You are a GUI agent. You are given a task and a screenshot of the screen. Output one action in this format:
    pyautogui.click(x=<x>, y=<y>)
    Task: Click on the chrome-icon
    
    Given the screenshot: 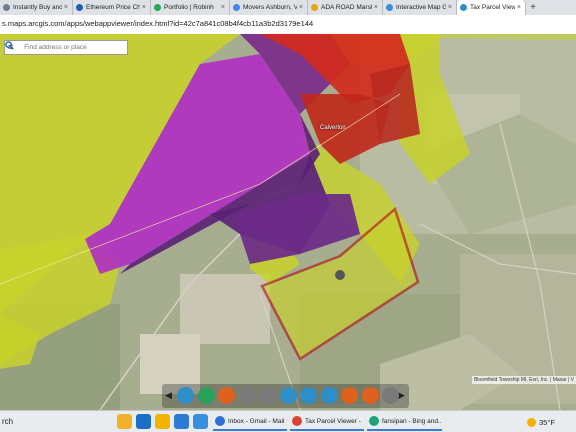 What is the action you would take?
    pyautogui.click(x=297, y=421)
    